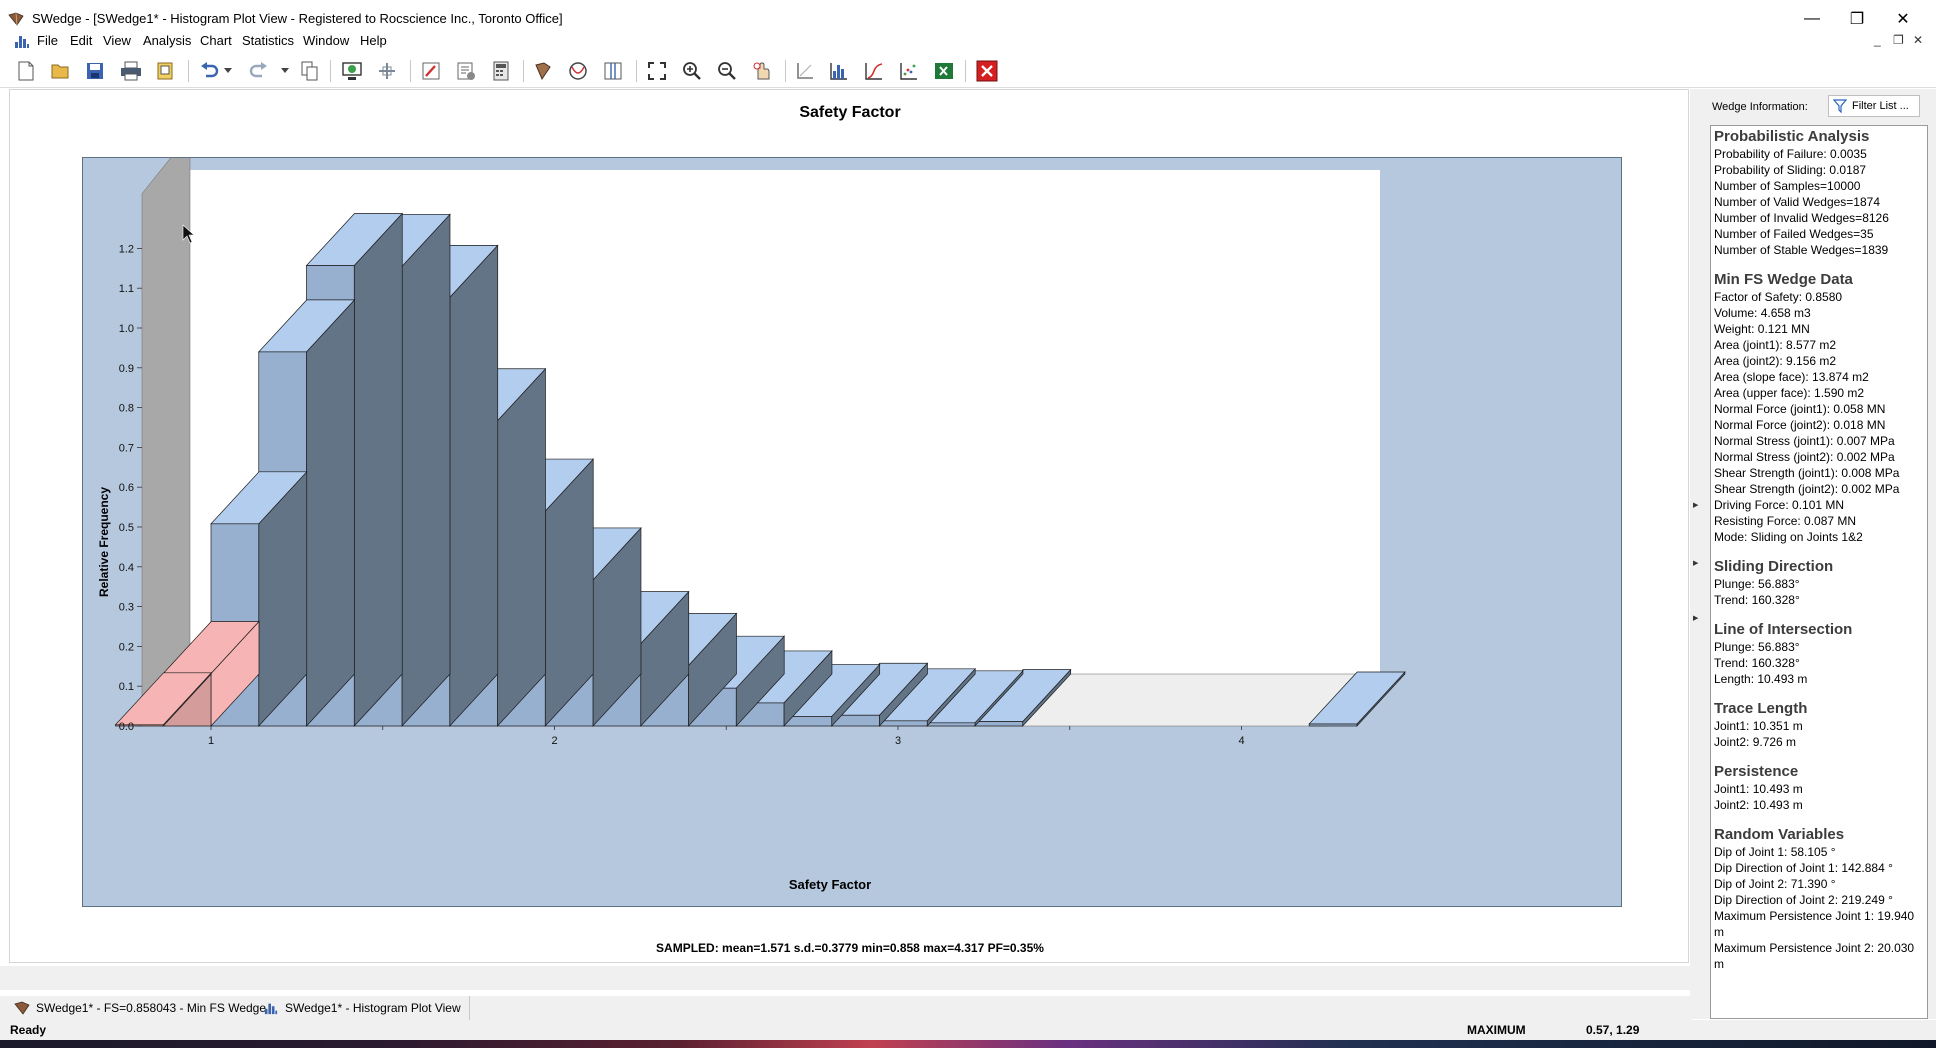 The width and height of the screenshot is (1936, 1048). I want to click on menu-analysis: Analysis, so click(167, 40).